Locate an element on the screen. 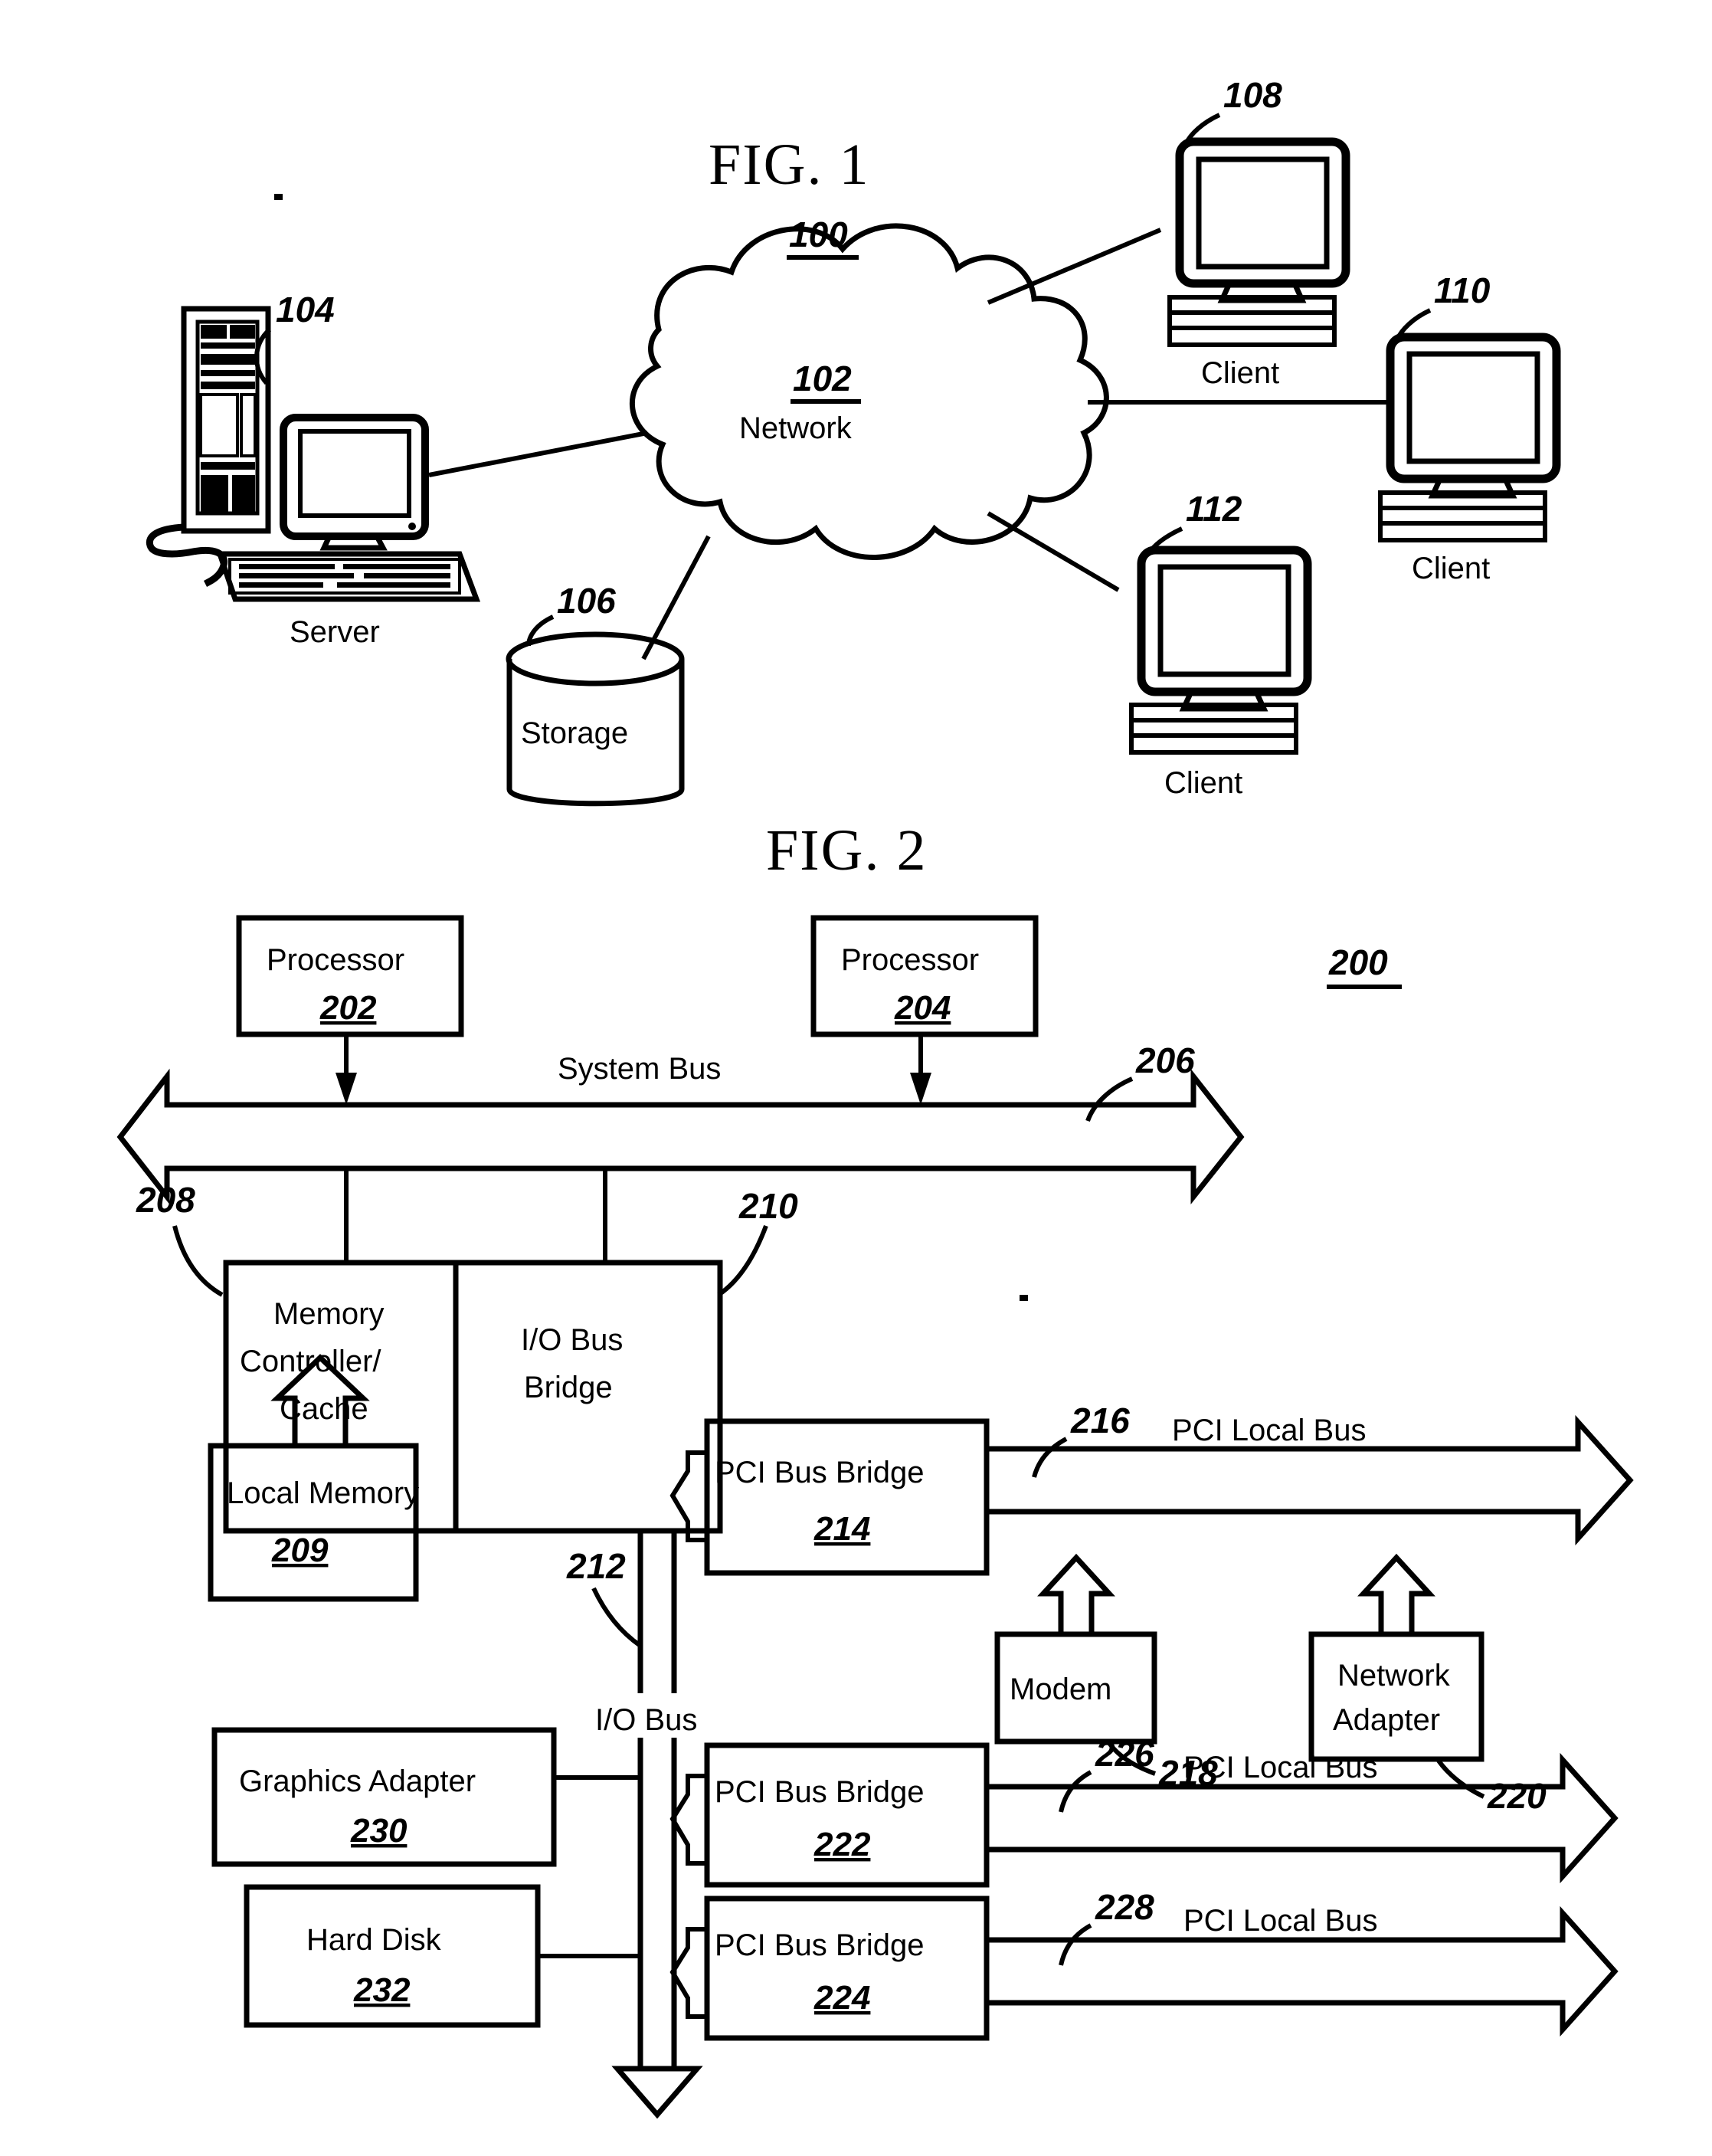 The image size is (1712, 2156). io-bus-bridge-ref: 210 is located at coordinates (768, 1206).